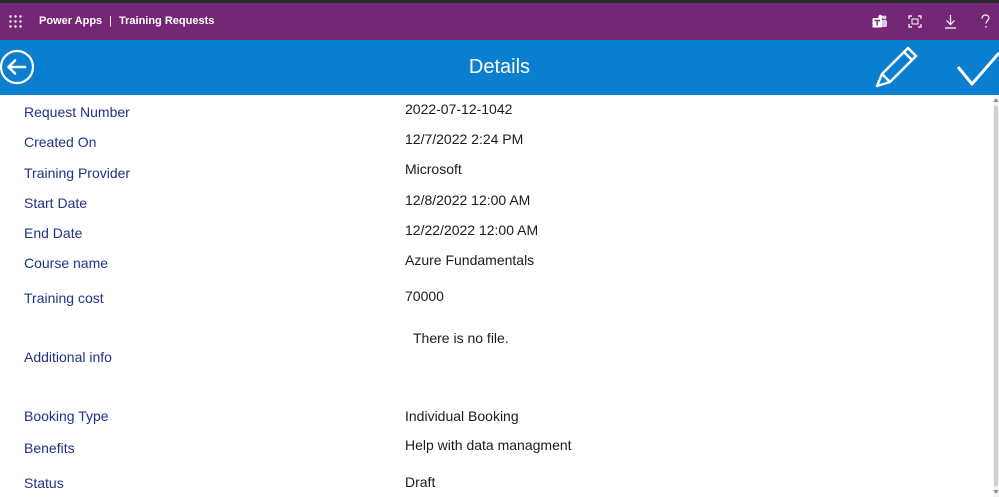 Image resolution: width=999 pixels, height=497 pixels. I want to click on scroll-down-arrow-icon, so click(996, 492).